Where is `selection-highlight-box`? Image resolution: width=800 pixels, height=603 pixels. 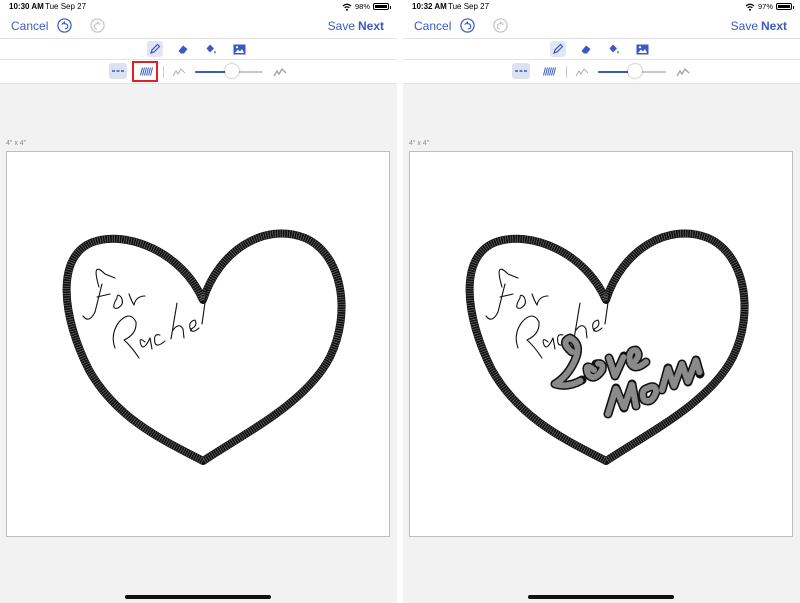
selection-highlight-box is located at coordinates (145, 71).